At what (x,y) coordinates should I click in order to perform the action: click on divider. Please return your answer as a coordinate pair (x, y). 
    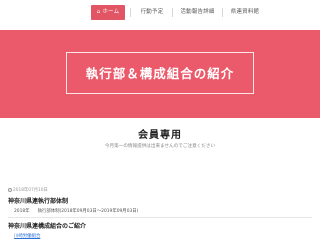
    Looking at the image, I should click on (160, 217).